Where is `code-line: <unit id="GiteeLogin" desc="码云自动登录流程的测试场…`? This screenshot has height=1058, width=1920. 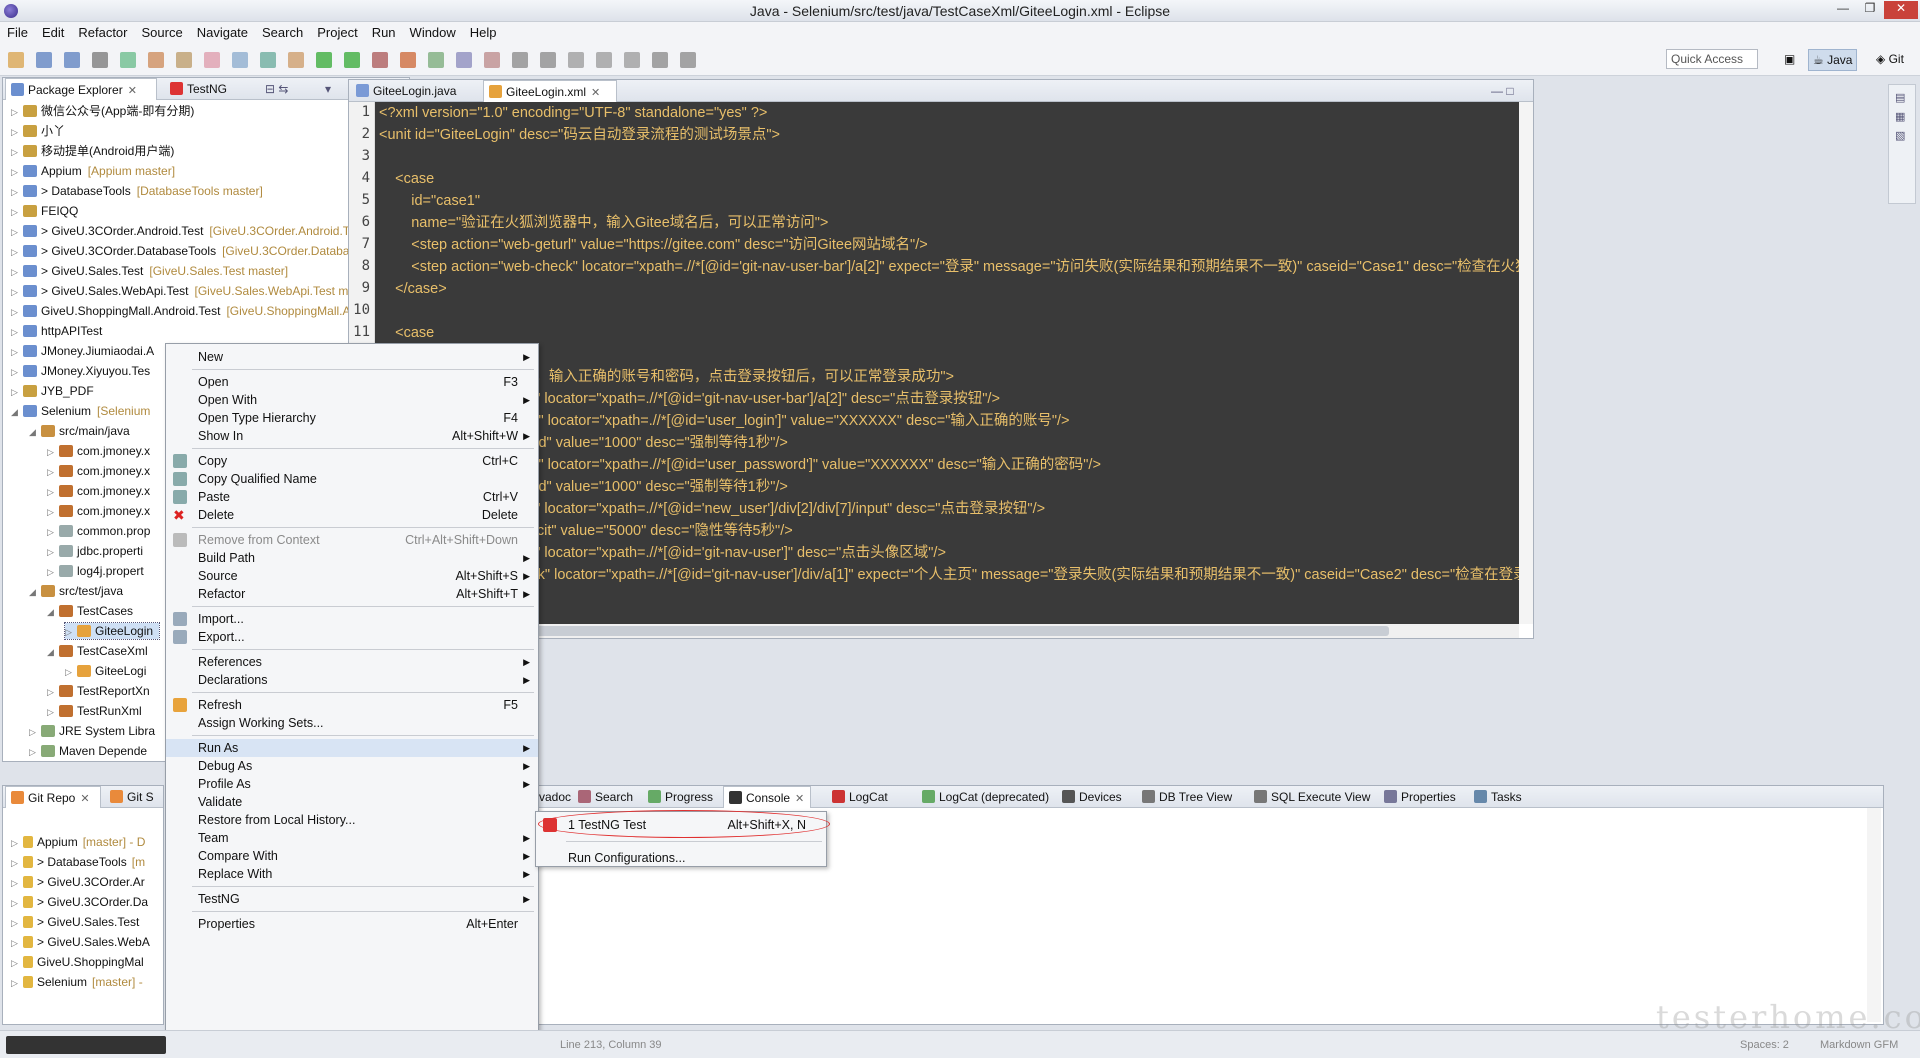
code-line: <unit id="GiteeLogin" desc="码云自动登录流程的测试场… is located at coordinates (579, 135).